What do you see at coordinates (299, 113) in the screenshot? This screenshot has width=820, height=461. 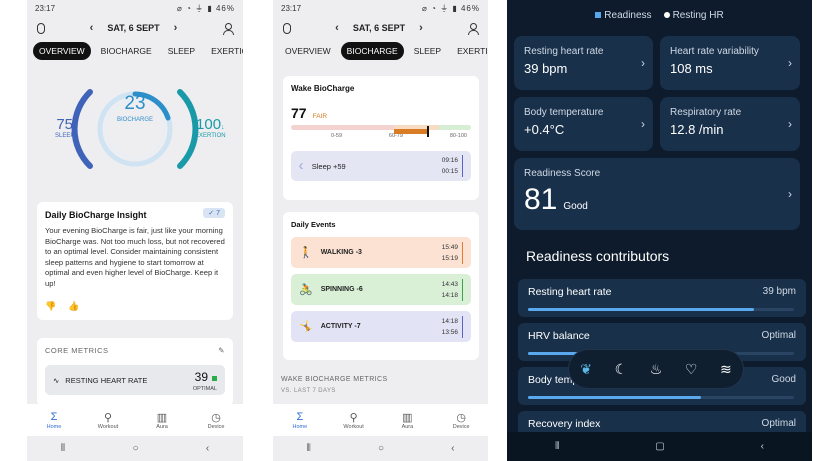 I see `wake-score: 77` at bounding box center [299, 113].